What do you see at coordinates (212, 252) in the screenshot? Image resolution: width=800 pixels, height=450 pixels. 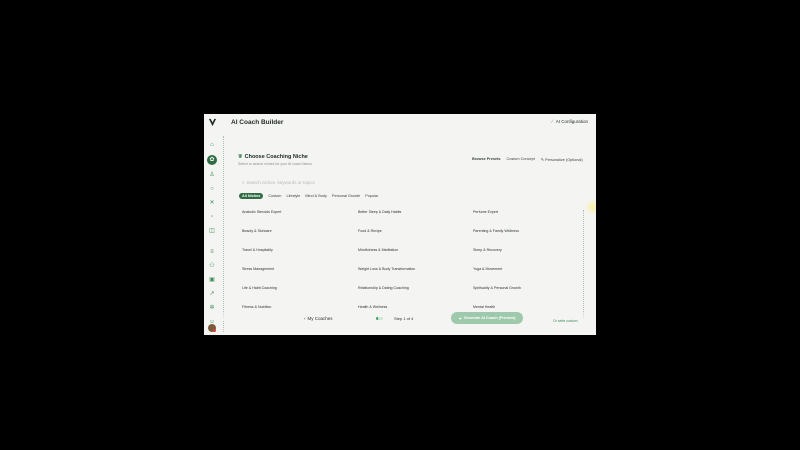 I see `list-icon: ≡` at bounding box center [212, 252].